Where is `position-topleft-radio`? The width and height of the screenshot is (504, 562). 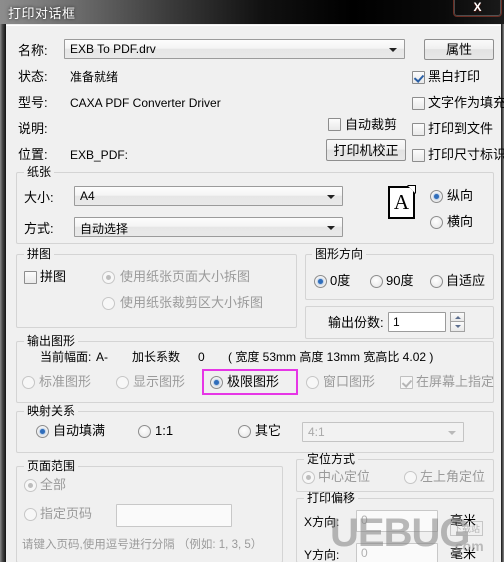 position-topleft-radio is located at coordinates (410, 477).